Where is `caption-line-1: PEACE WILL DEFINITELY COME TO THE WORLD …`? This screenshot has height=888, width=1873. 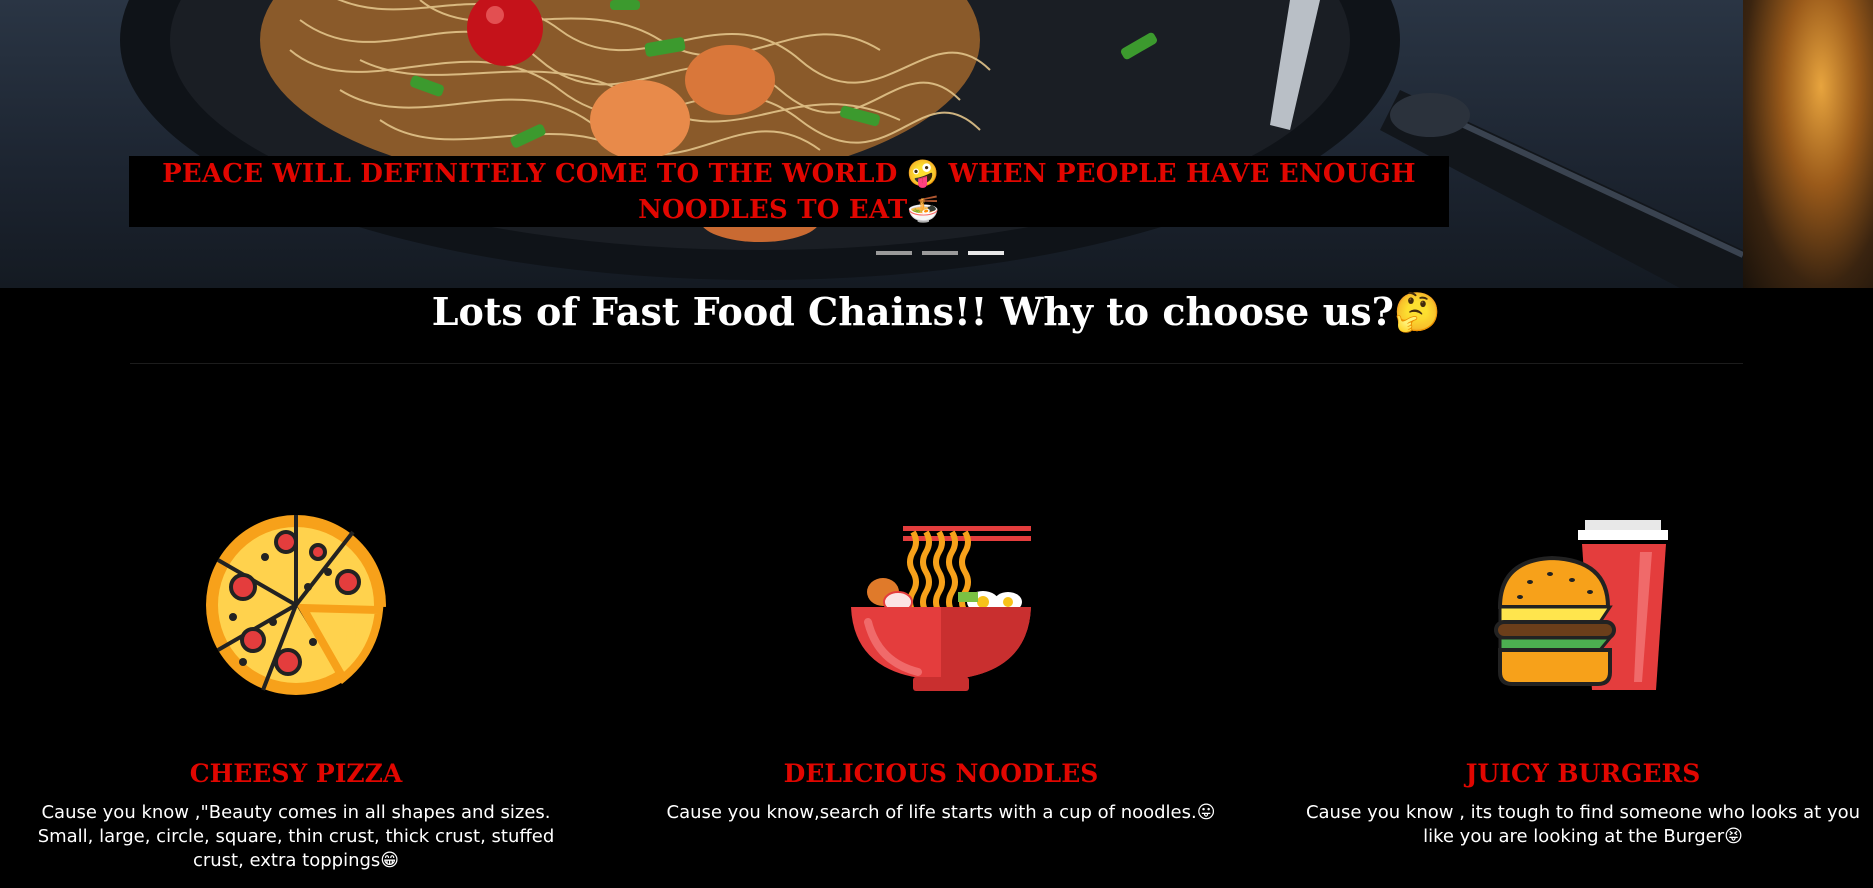 caption-line-1: PEACE WILL DEFINITELY COME TO THE WORLD … is located at coordinates (551, 174).